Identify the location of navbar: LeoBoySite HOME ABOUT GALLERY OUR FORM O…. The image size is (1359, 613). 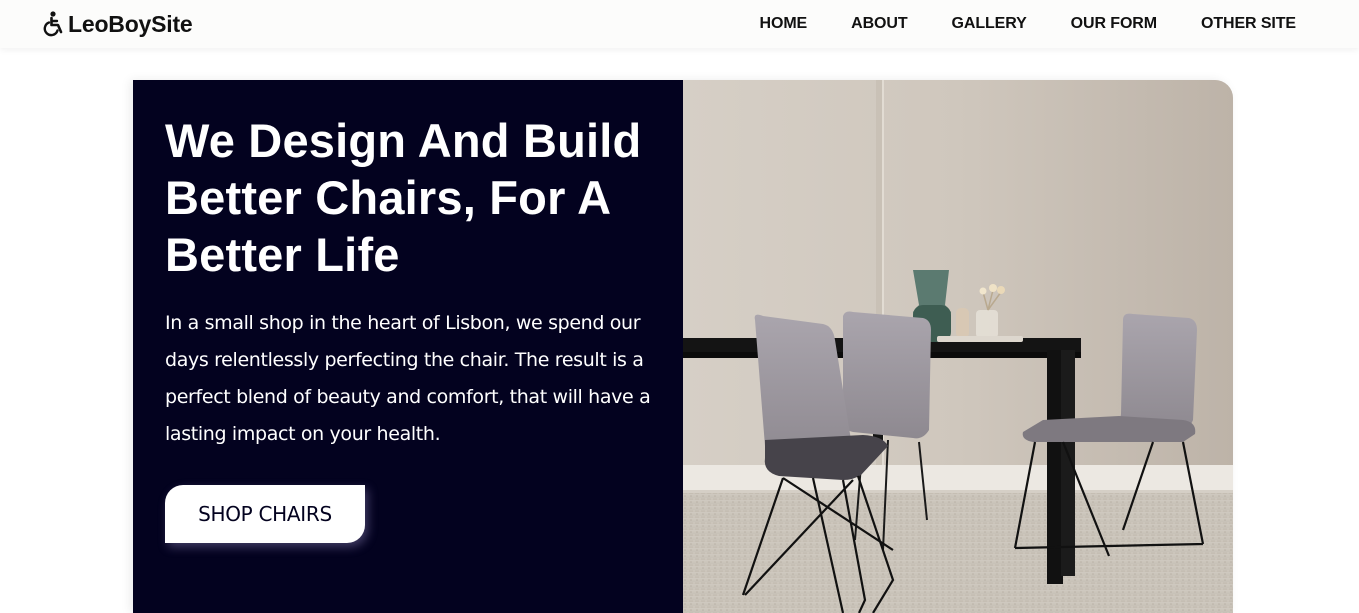
(679, 24).